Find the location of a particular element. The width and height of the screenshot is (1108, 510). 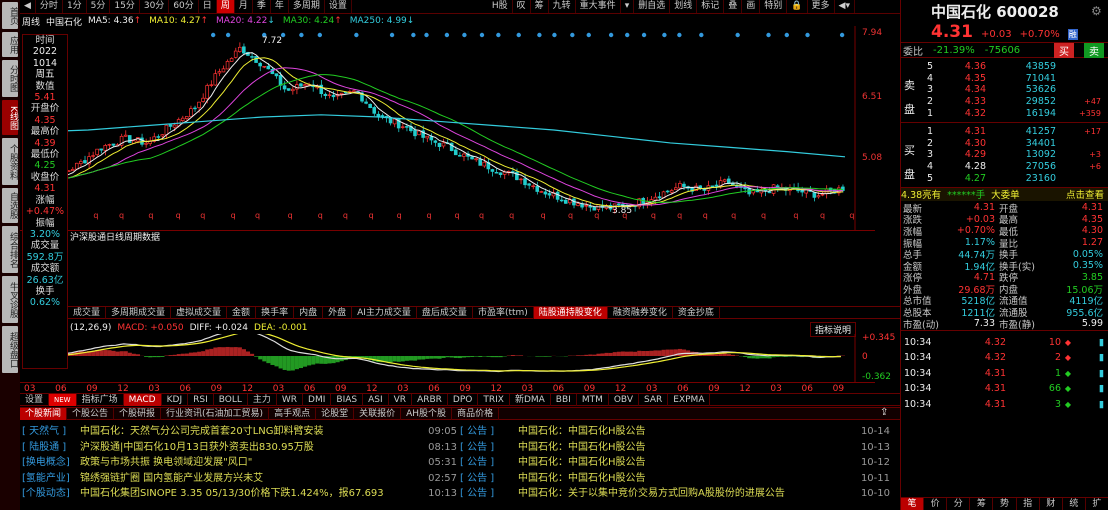

news-title: 中国石化：天然气分公司完成首套20寸LNG卸料臂安装 is located at coordinates (253, 432).